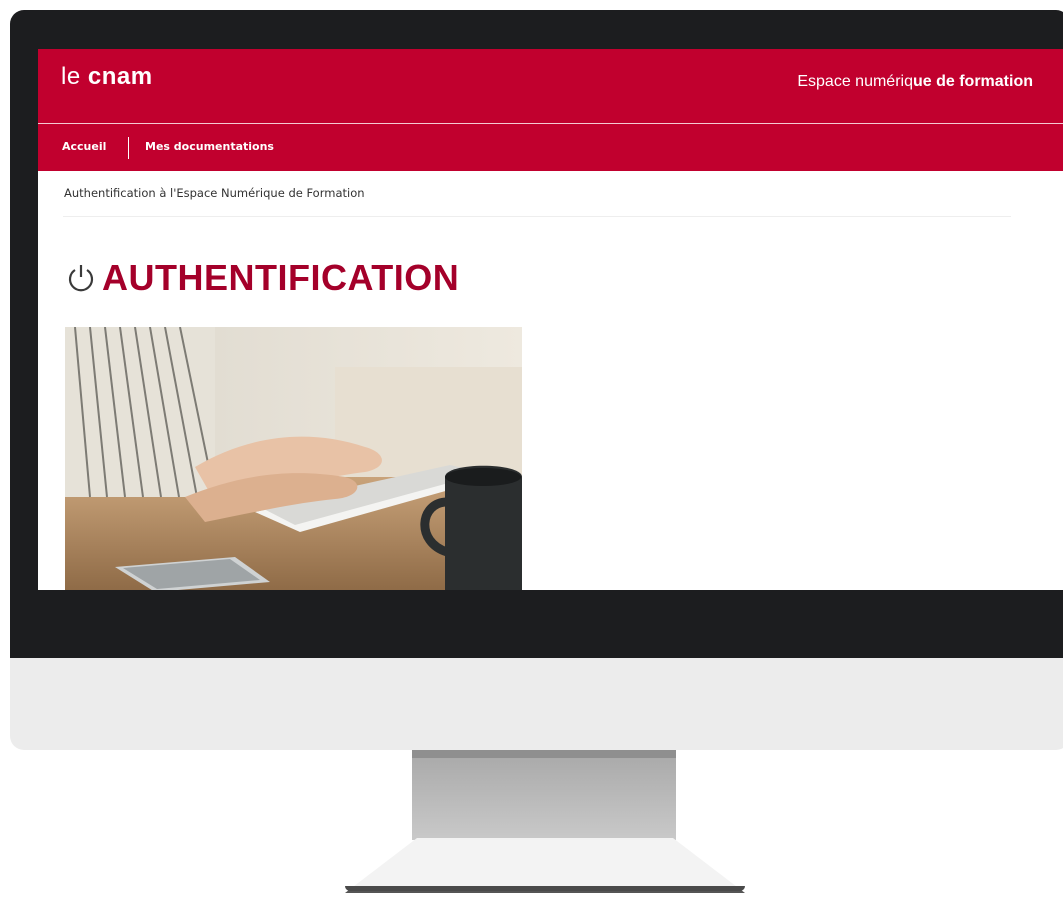  What do you see at coordinates (293, 458) in the screenshot?
I see `hands-typing-on-keyboard-image` at bounding box center [293, 458].